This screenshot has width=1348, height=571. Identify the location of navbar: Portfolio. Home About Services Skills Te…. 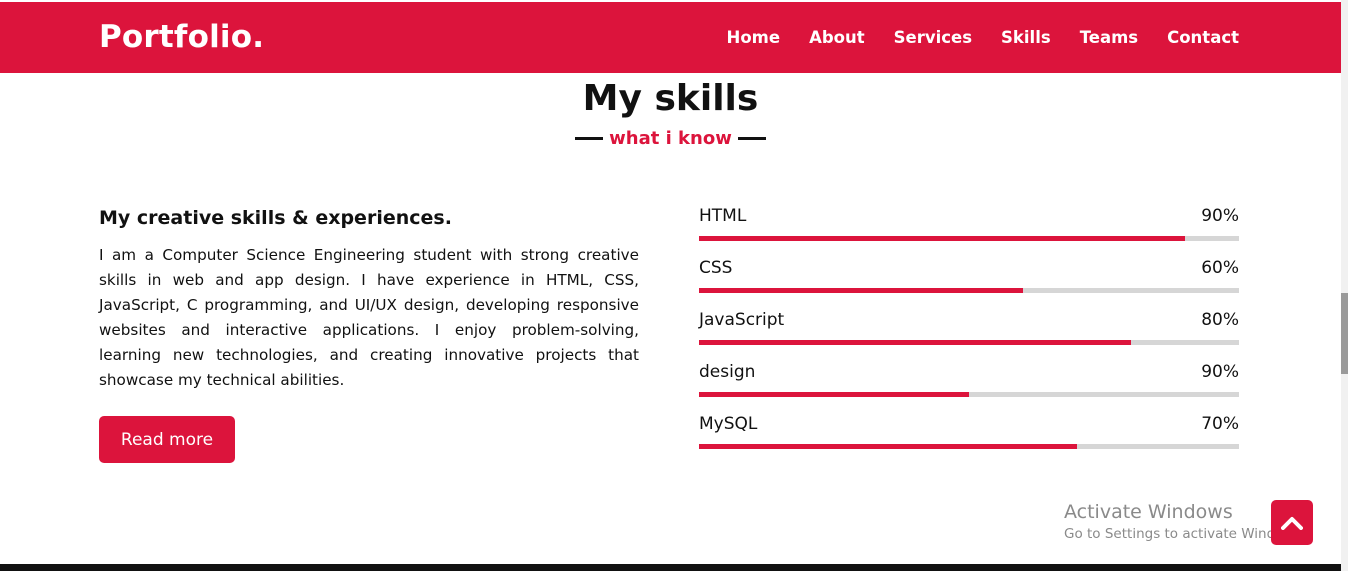
(670, 37).